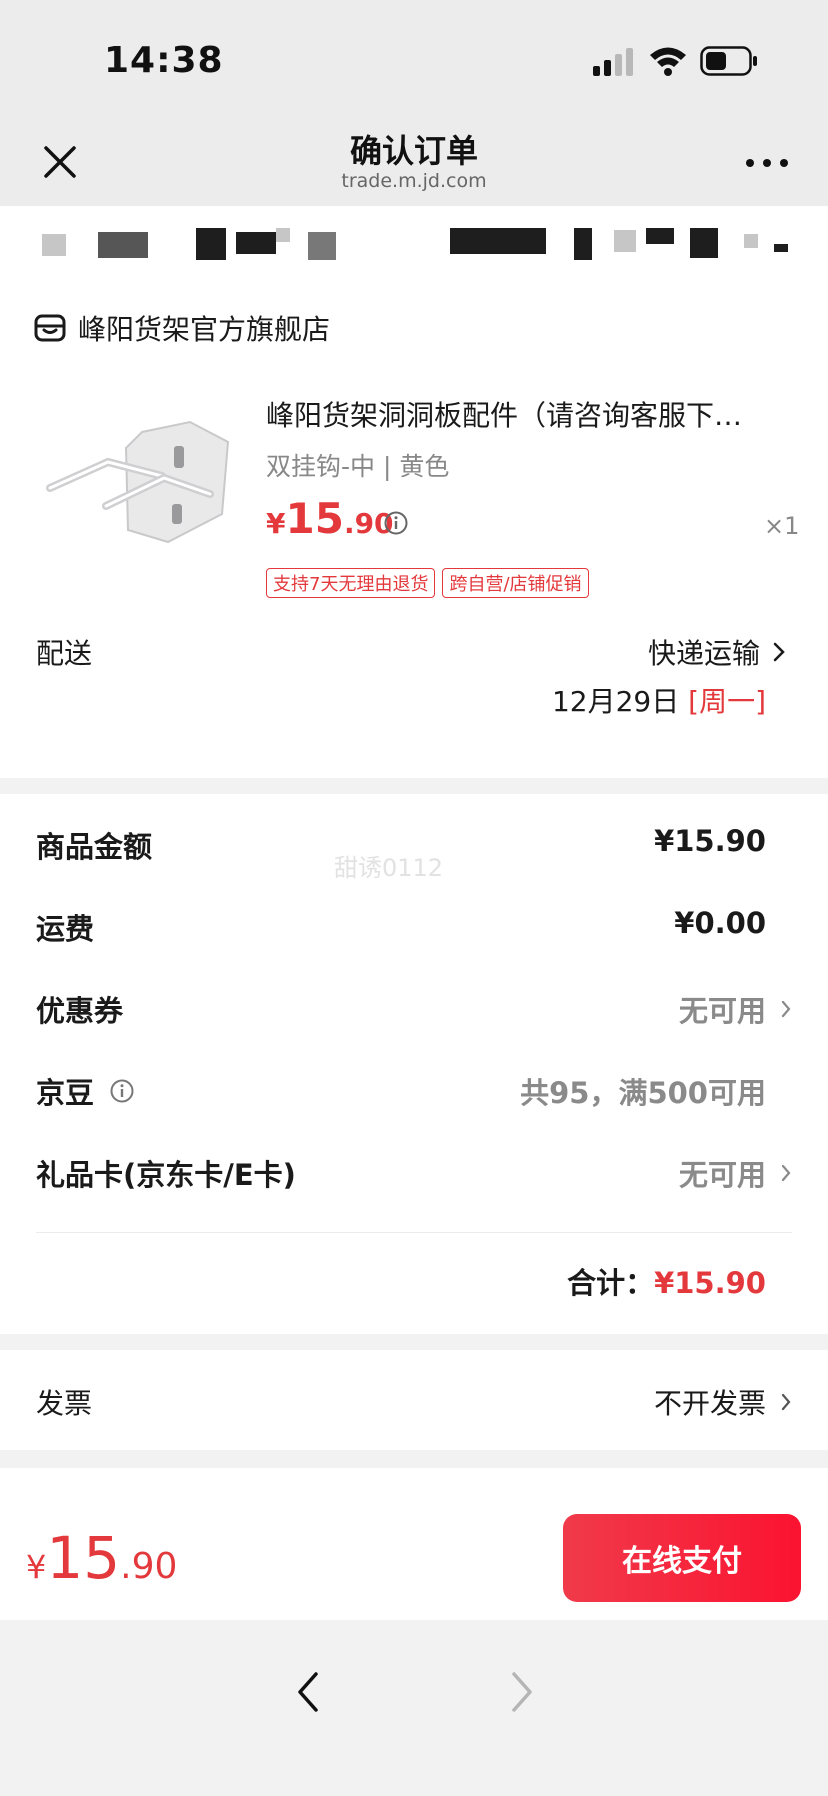 The height and width of the screenshot is (1796, 828). Describe the element at coordinates (64, 653) in the screenshot. I see `shipping-label: 配送` at that location.